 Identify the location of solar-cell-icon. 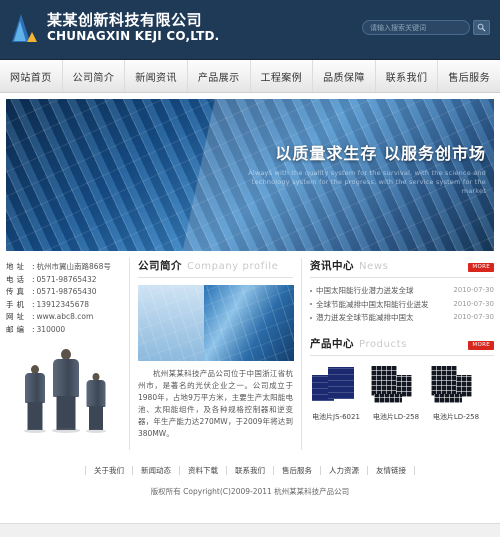
(341, 382).